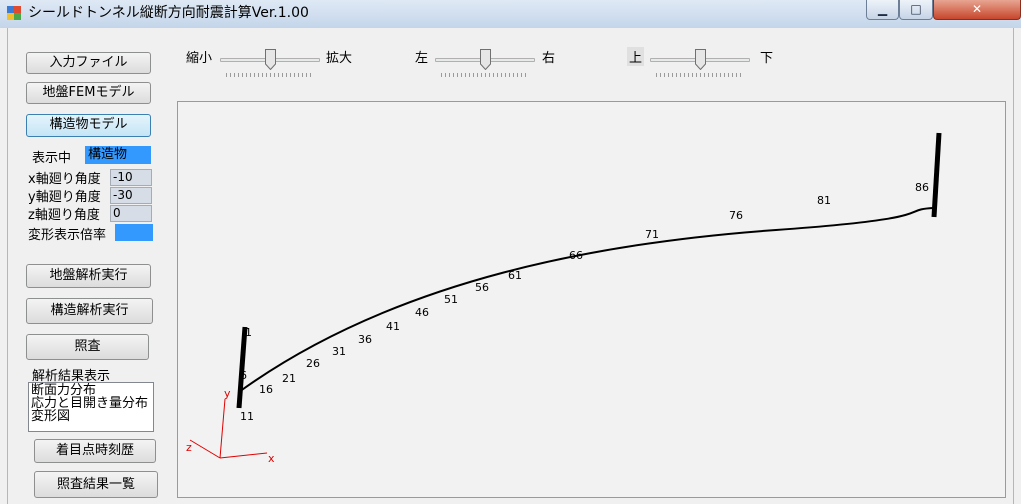 This screenshot has height=504, width=1021. What do you see at coordinates (339, 351) in the screenshot?
I see `node-label: 31` at bounding box center [339, 351].